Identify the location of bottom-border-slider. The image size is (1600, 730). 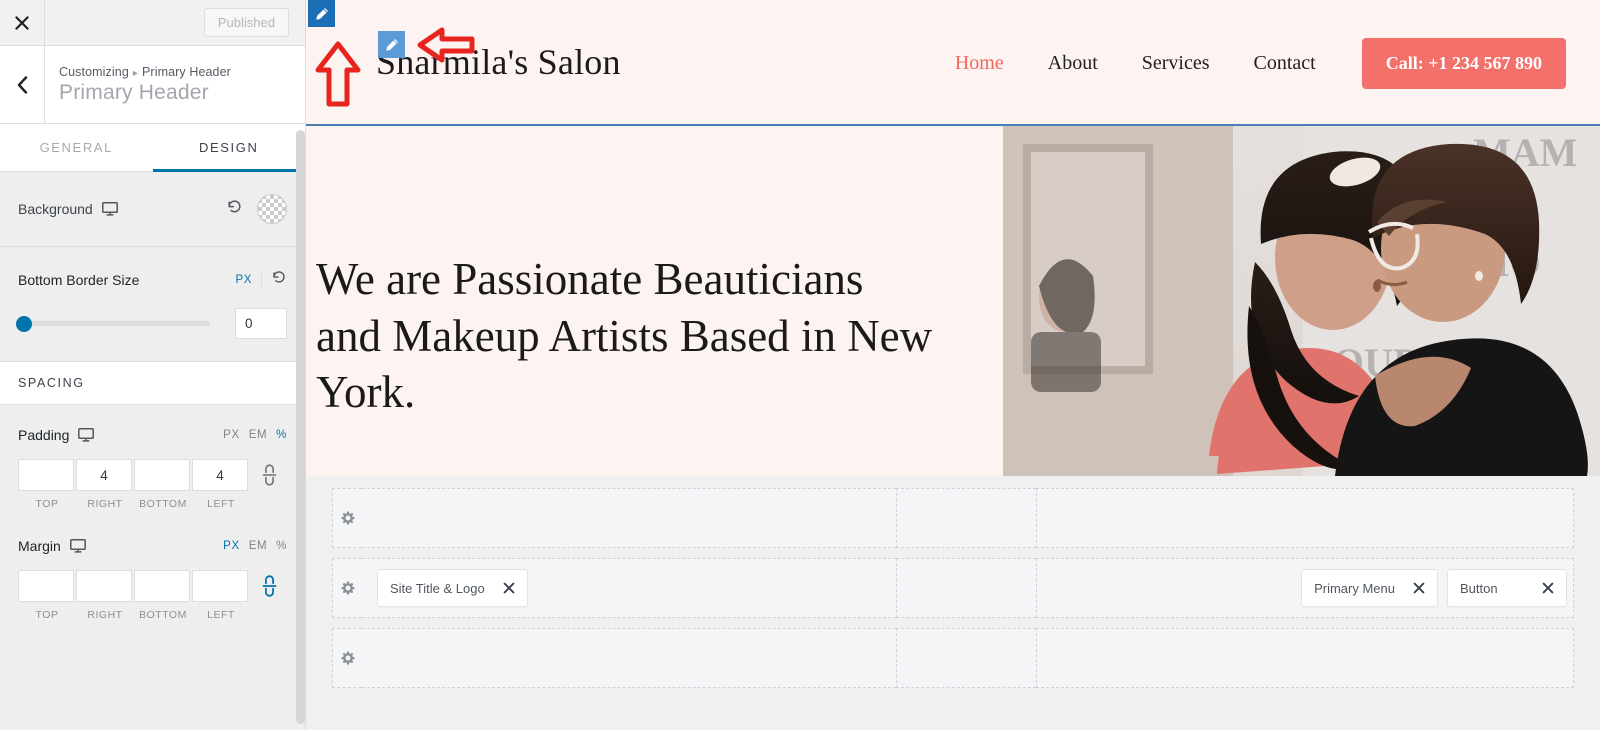
(113, 323).